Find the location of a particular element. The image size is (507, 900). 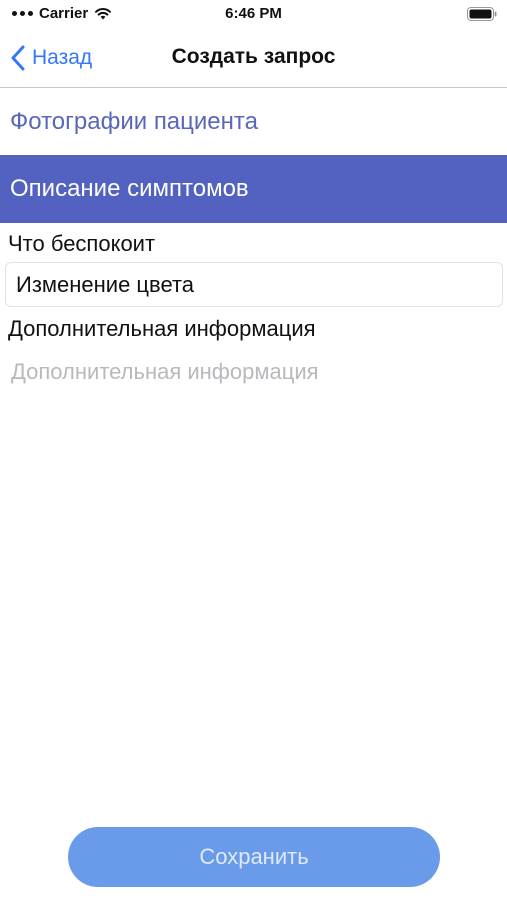

additional-info-label: Дополнительная информация is located at coordinates (162, 328).